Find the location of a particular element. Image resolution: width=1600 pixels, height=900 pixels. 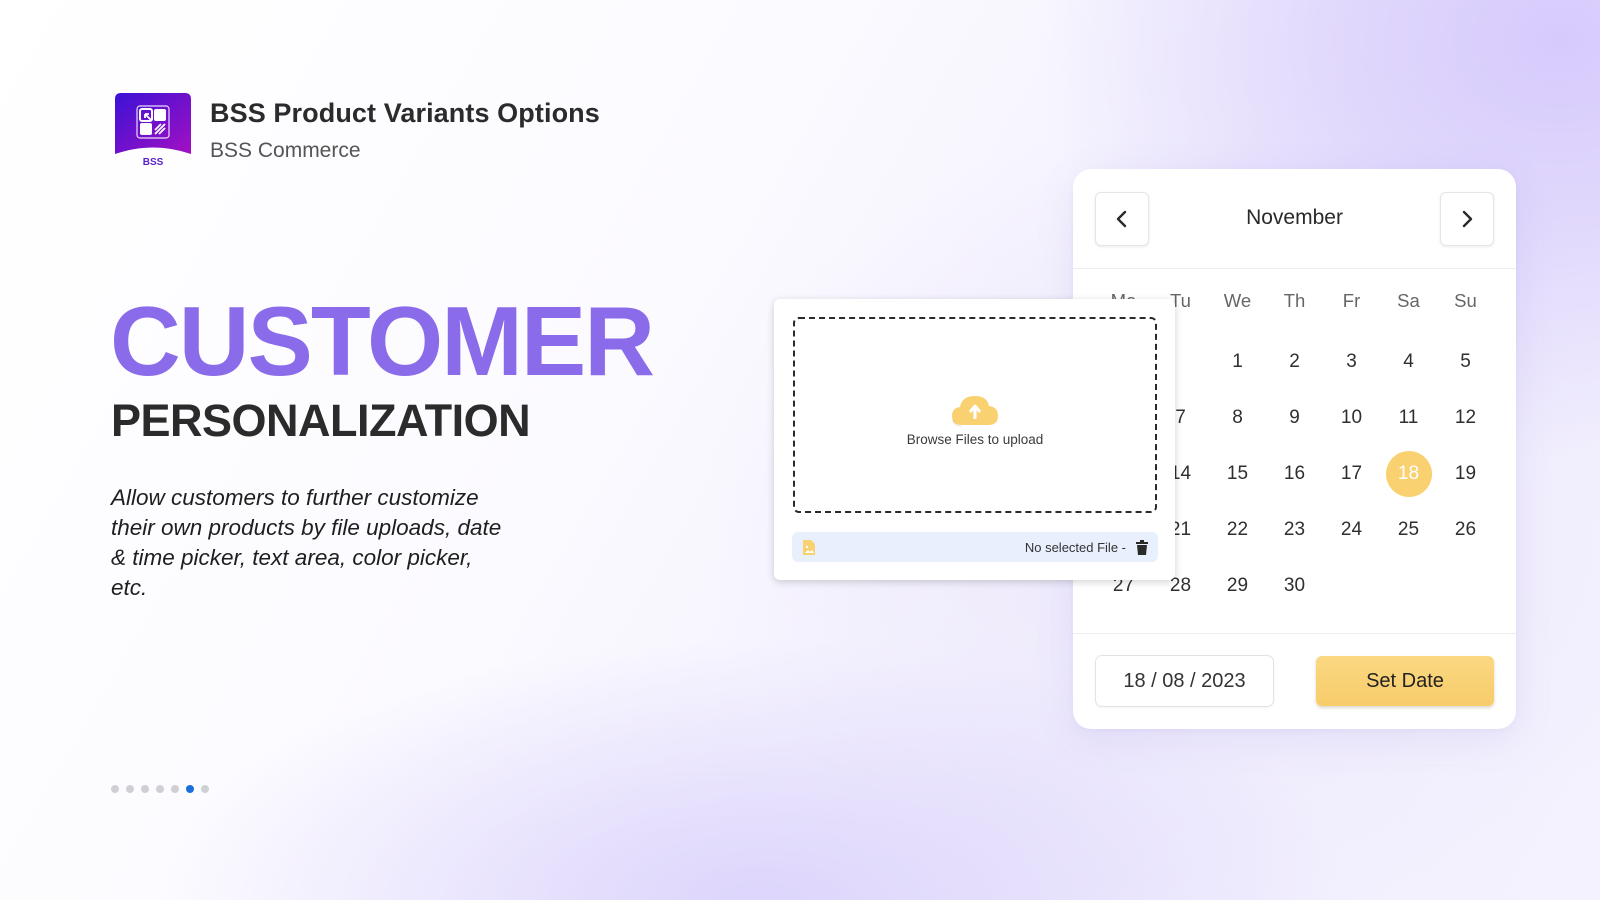

weekday-label: Fr is located at coordinates (1351, 300).